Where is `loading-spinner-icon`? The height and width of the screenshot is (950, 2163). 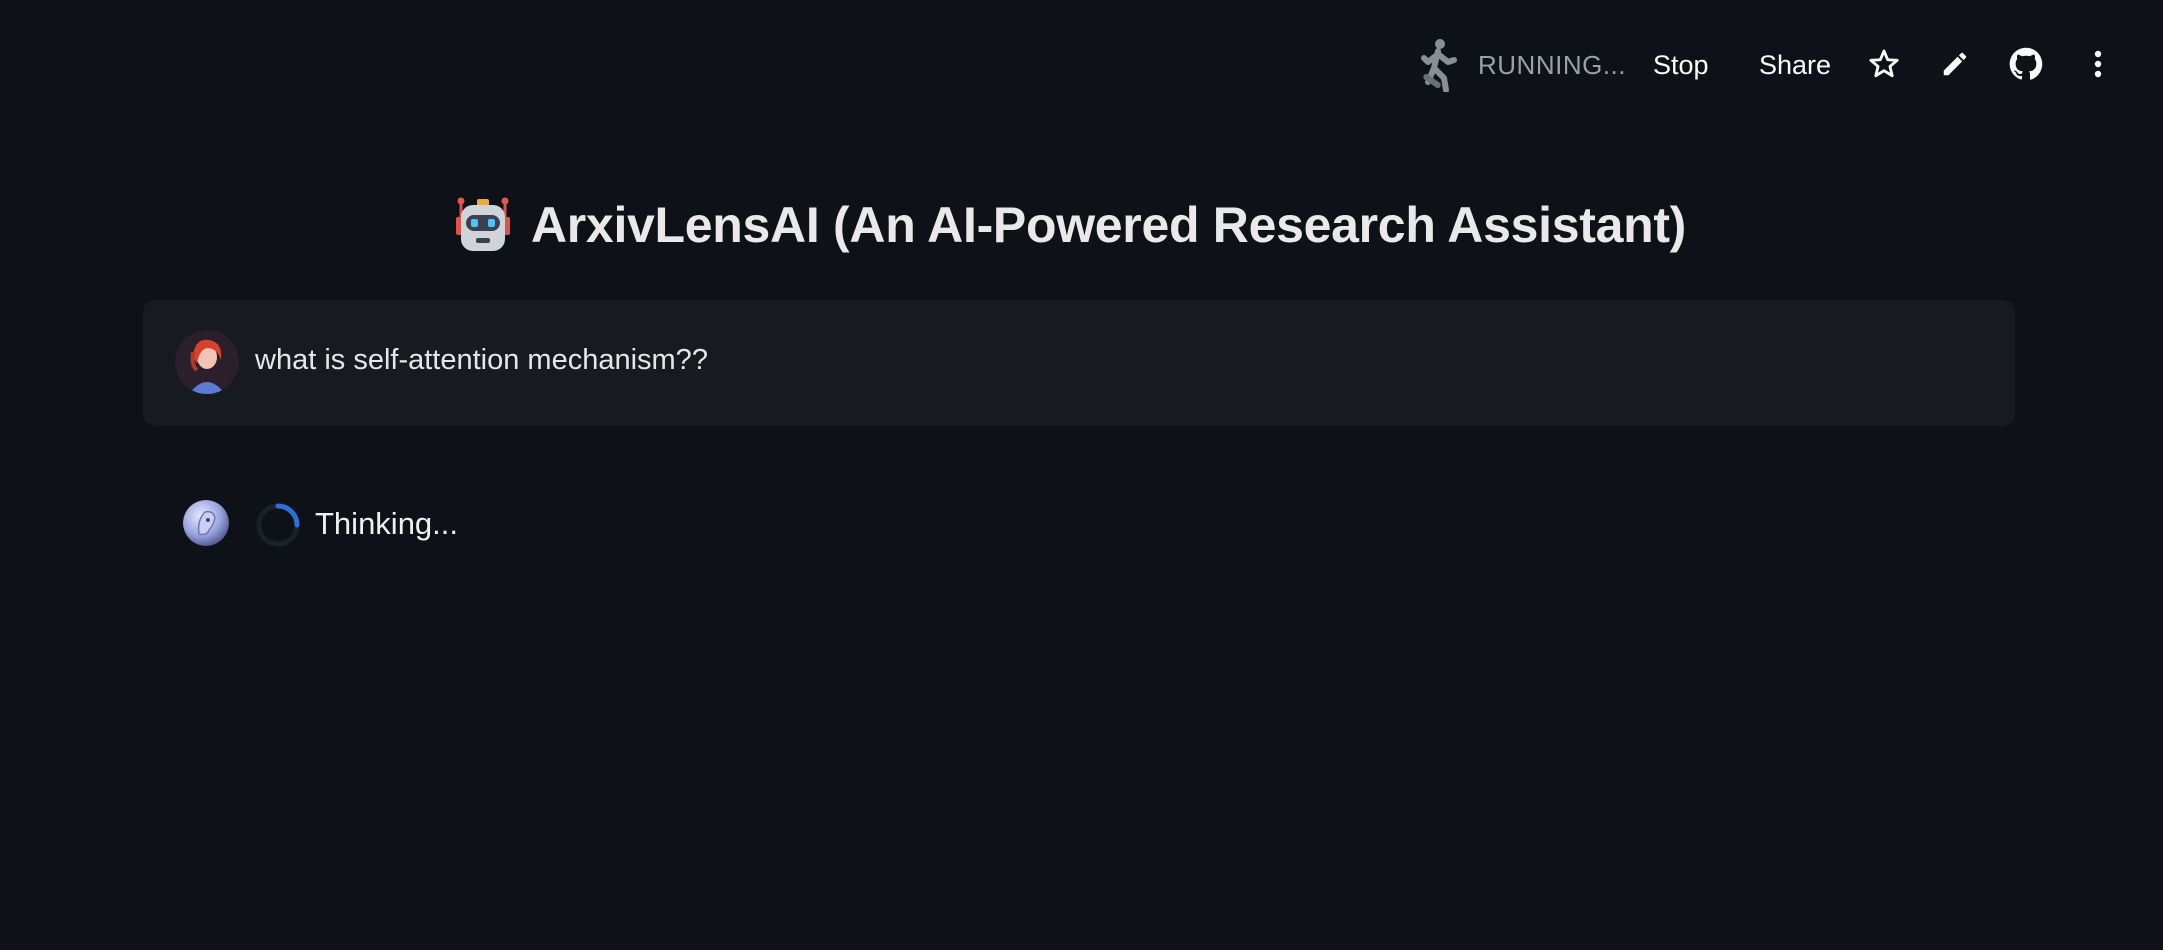 loading-spinner-icon is located at coordinates (278, 525).